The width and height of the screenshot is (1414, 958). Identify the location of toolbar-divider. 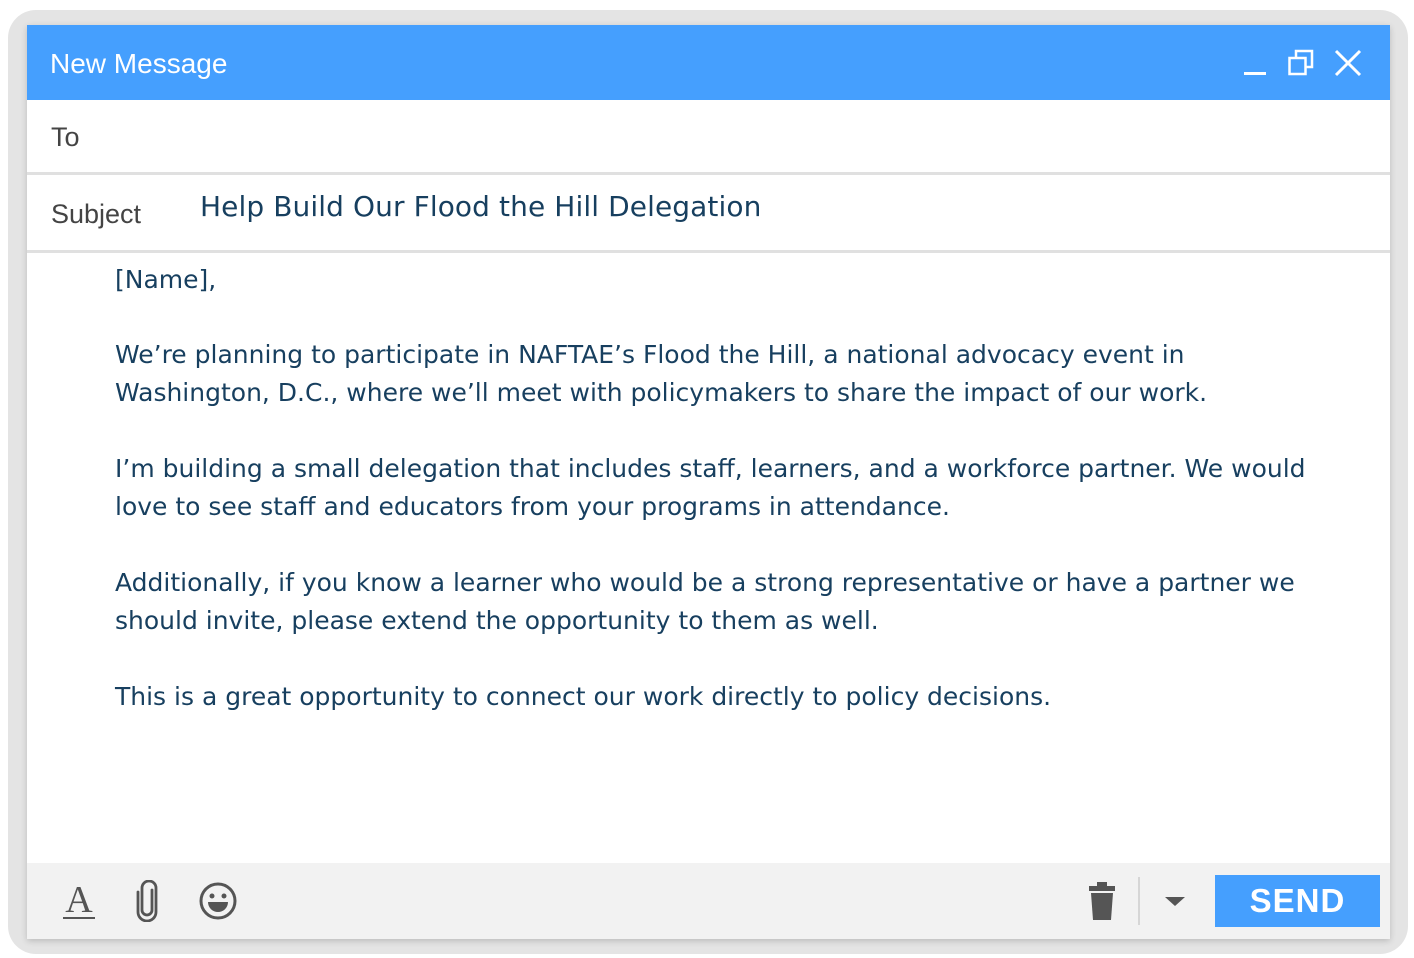
(1139, 901).